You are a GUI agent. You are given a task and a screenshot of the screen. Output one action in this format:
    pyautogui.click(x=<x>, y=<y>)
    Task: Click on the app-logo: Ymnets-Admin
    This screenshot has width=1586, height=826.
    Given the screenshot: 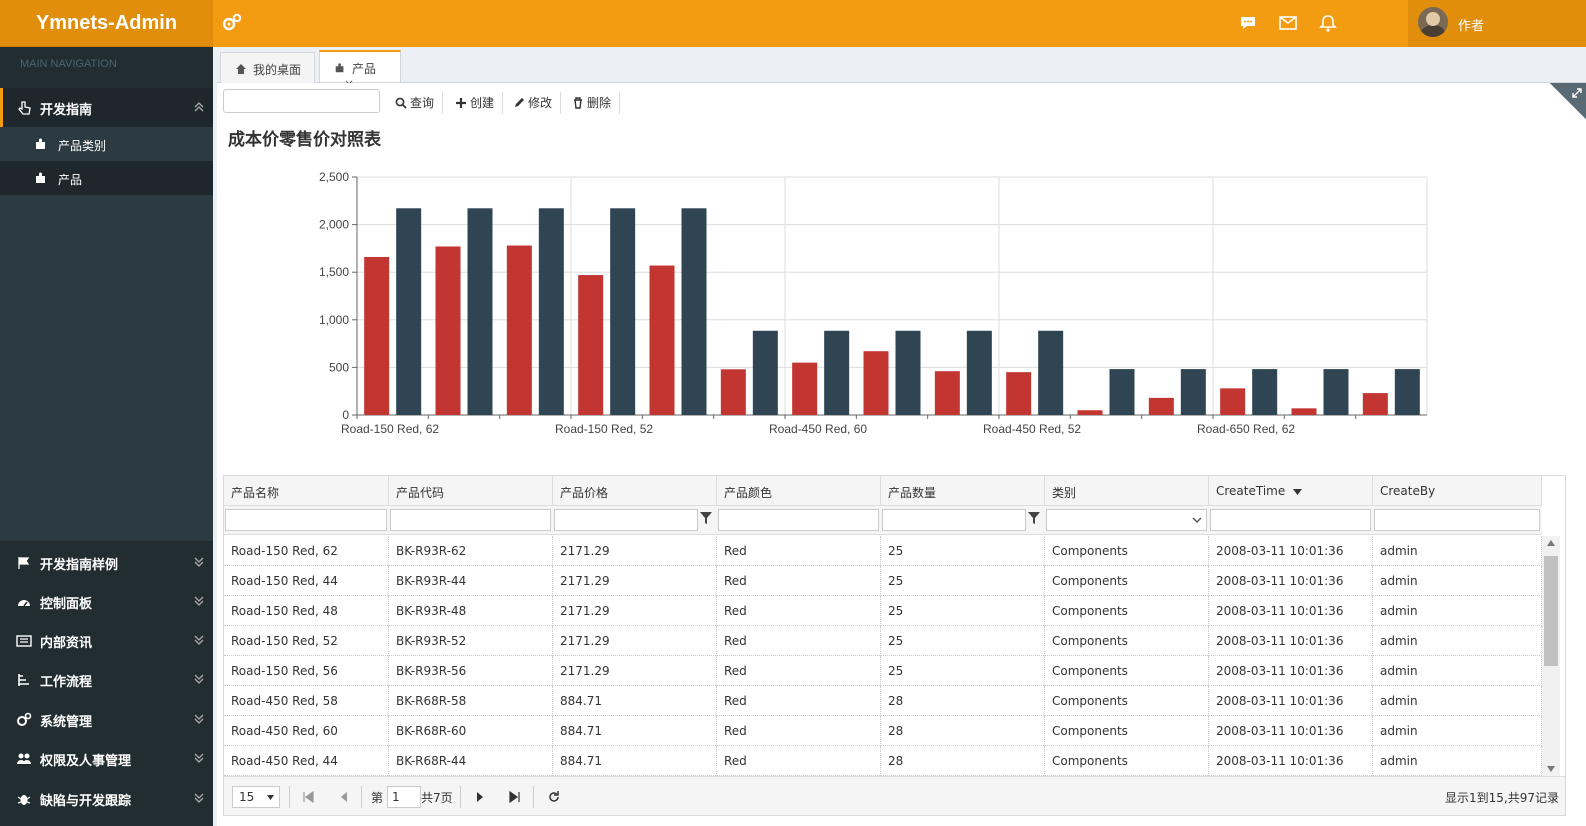 What is the action you would take?
    pyautogui.click(x=106, y=23)
    